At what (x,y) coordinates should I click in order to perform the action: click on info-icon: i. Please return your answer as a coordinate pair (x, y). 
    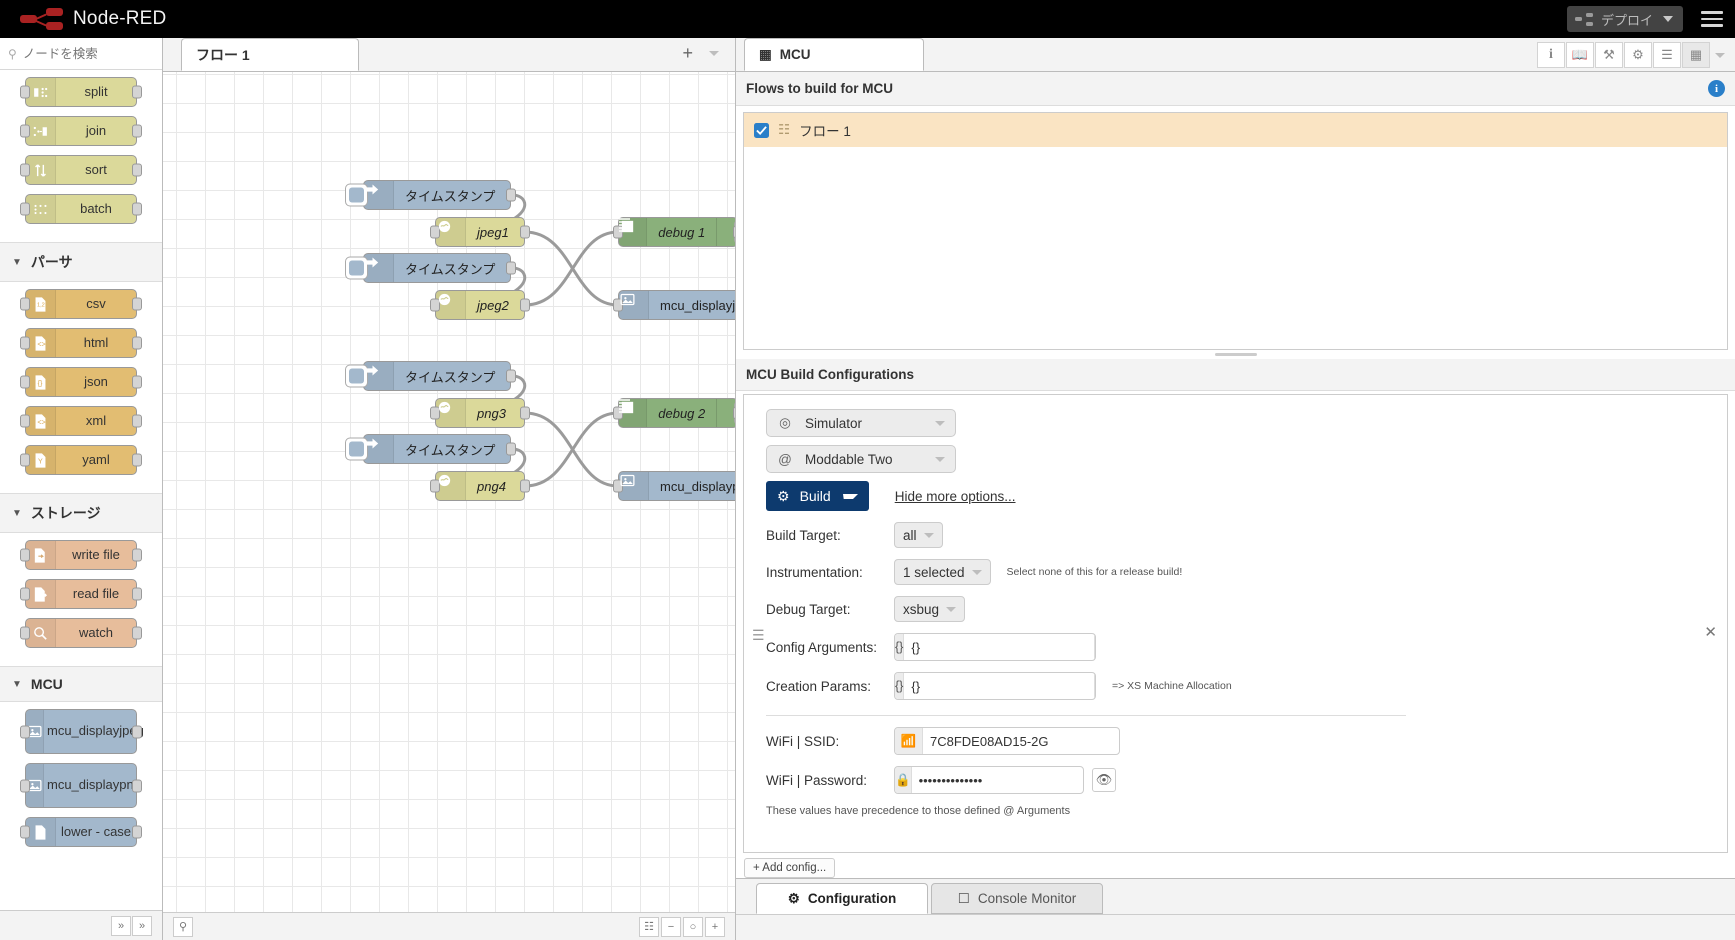
    Looking at the image, I should click on (1716, 88).